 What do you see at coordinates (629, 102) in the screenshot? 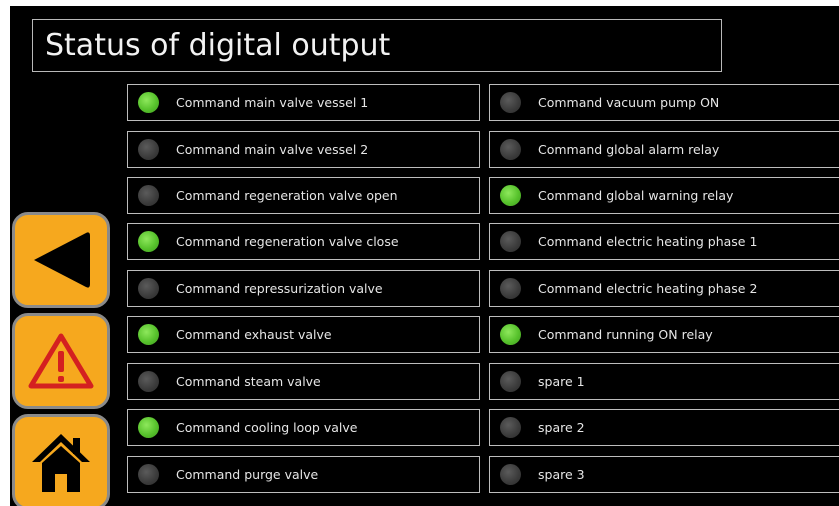
I see `output-label: Command vacuum pump ON` at bounding box center [629, 102].